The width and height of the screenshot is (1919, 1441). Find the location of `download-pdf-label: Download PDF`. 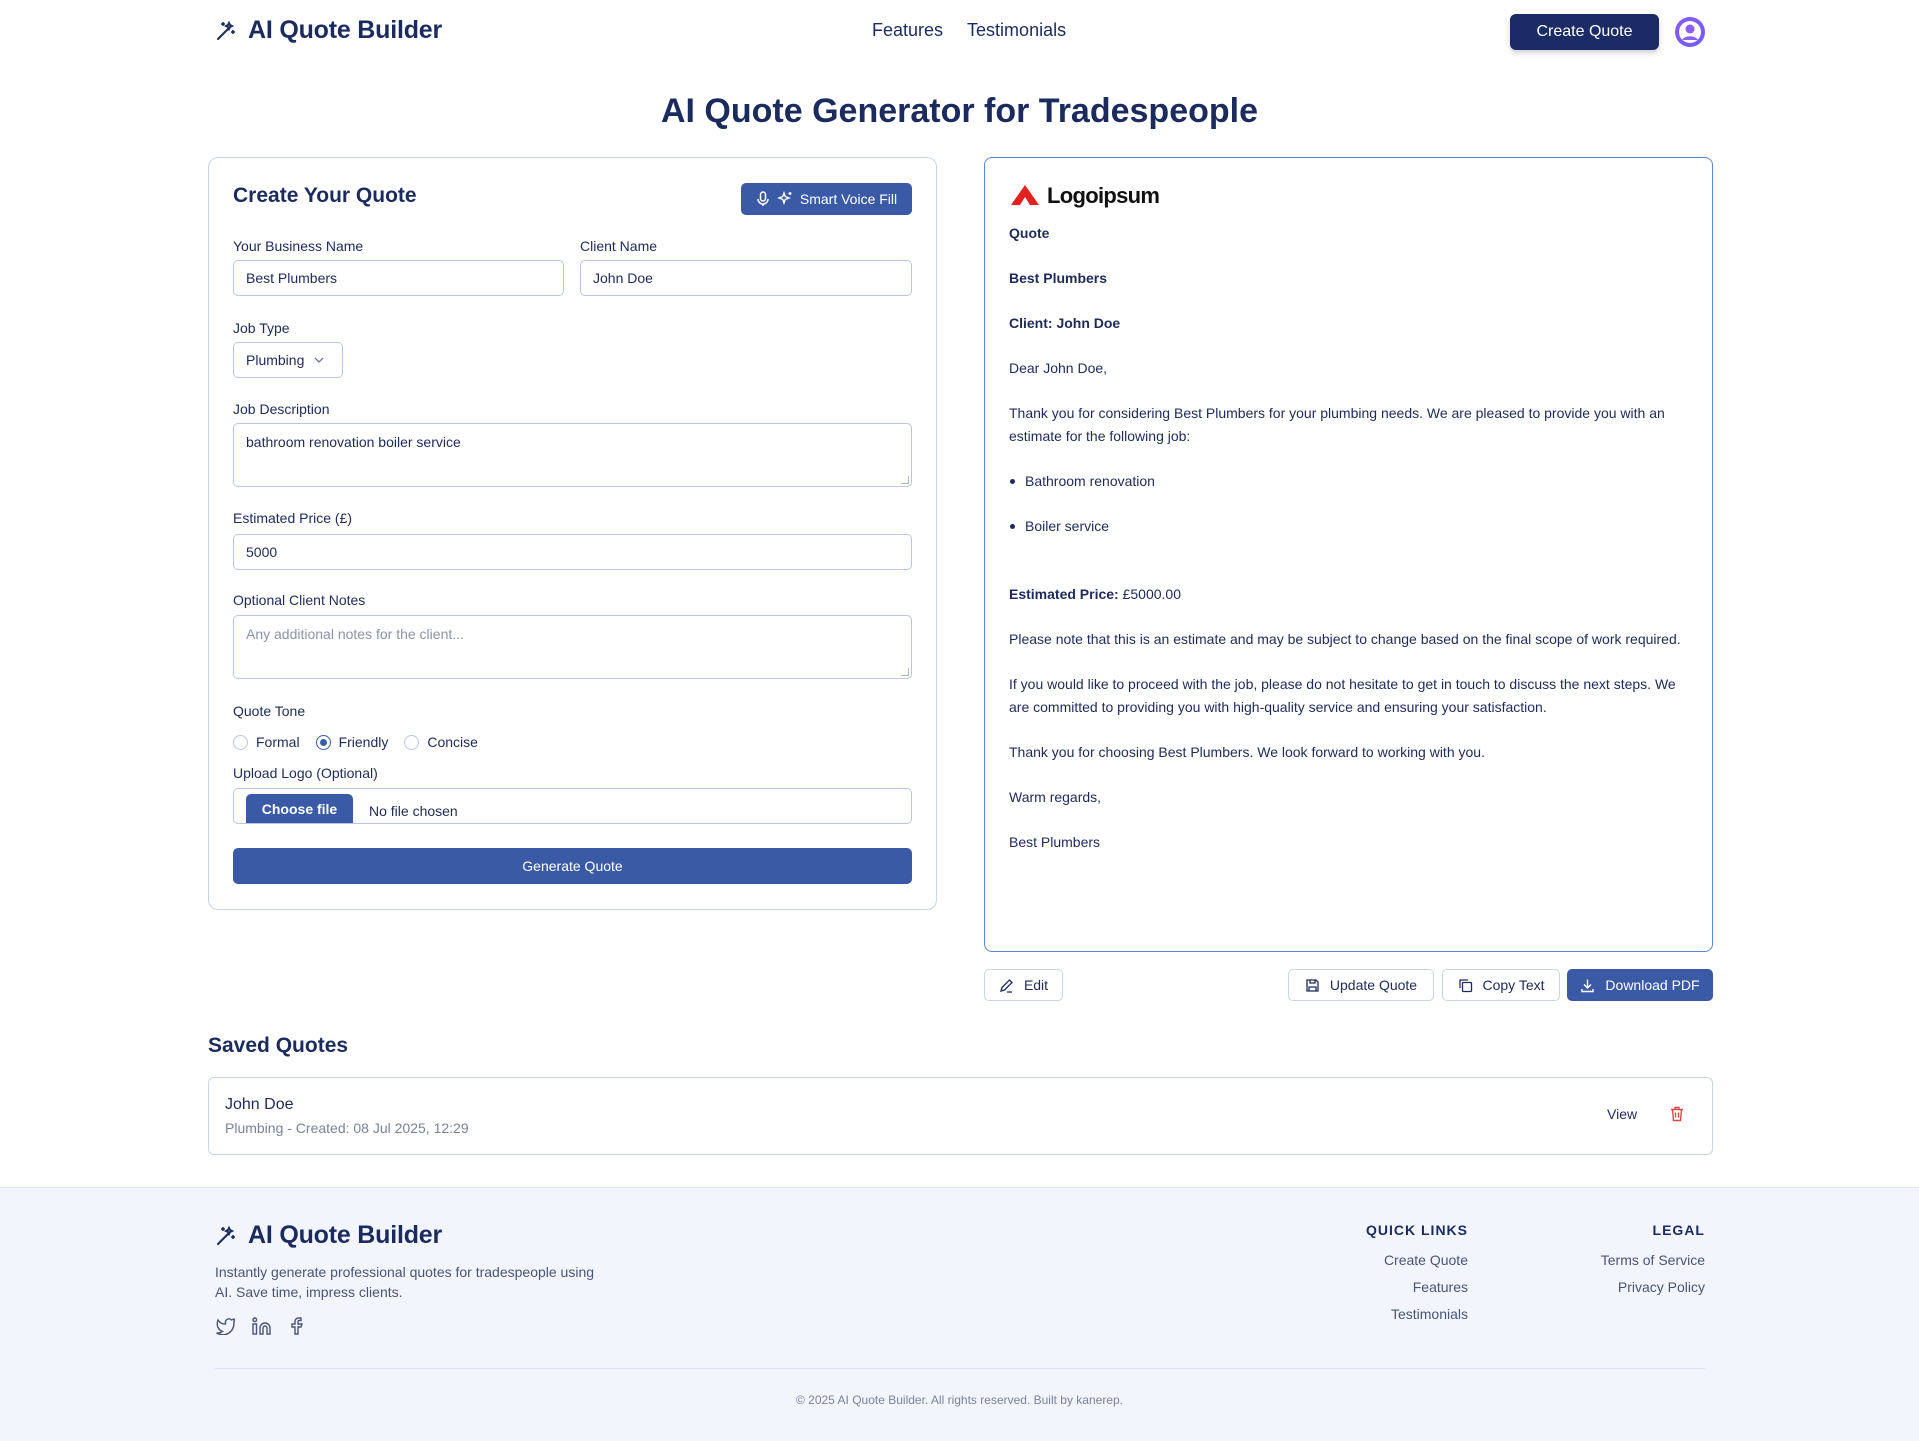

download-pdf-label: Download PDF is located at coordinates (1652, 985).